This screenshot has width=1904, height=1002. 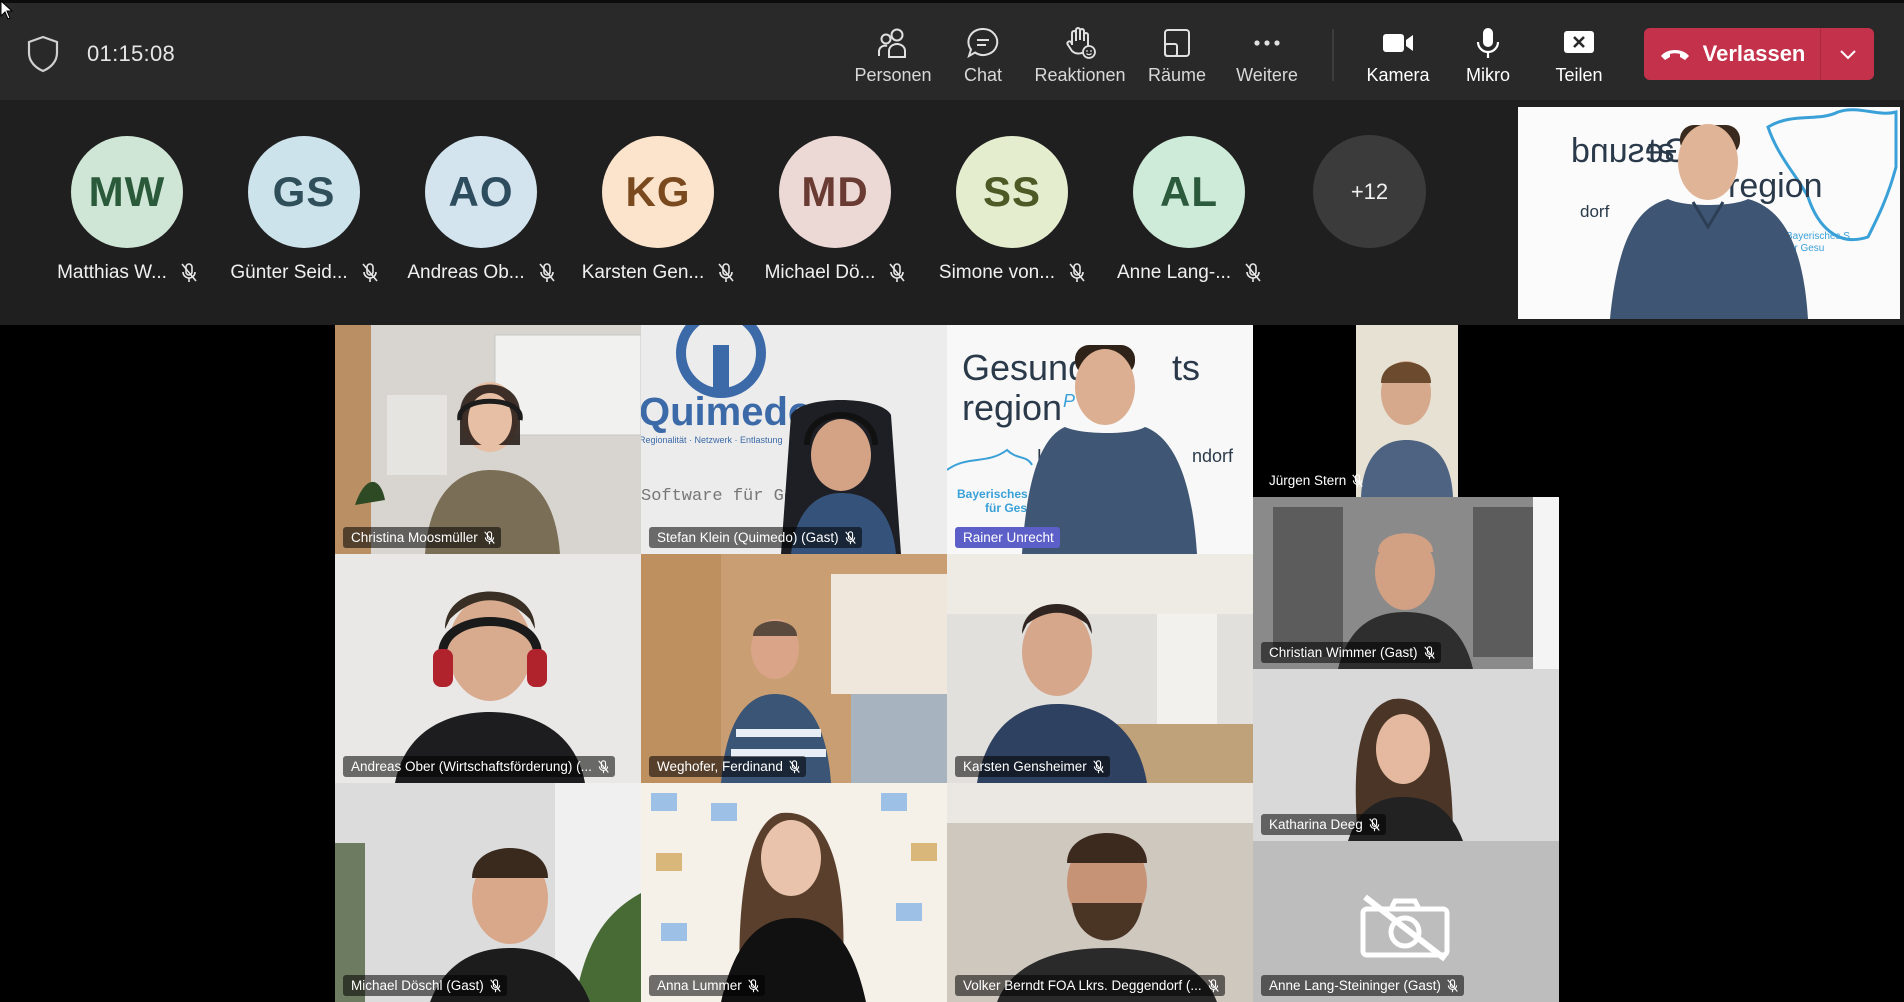 What do you see at coordinates (1355, 985) in the screenshot?
I see `participant-name: Anne Lang-Steininger (Gast)` at bounding box center [1355, 985].